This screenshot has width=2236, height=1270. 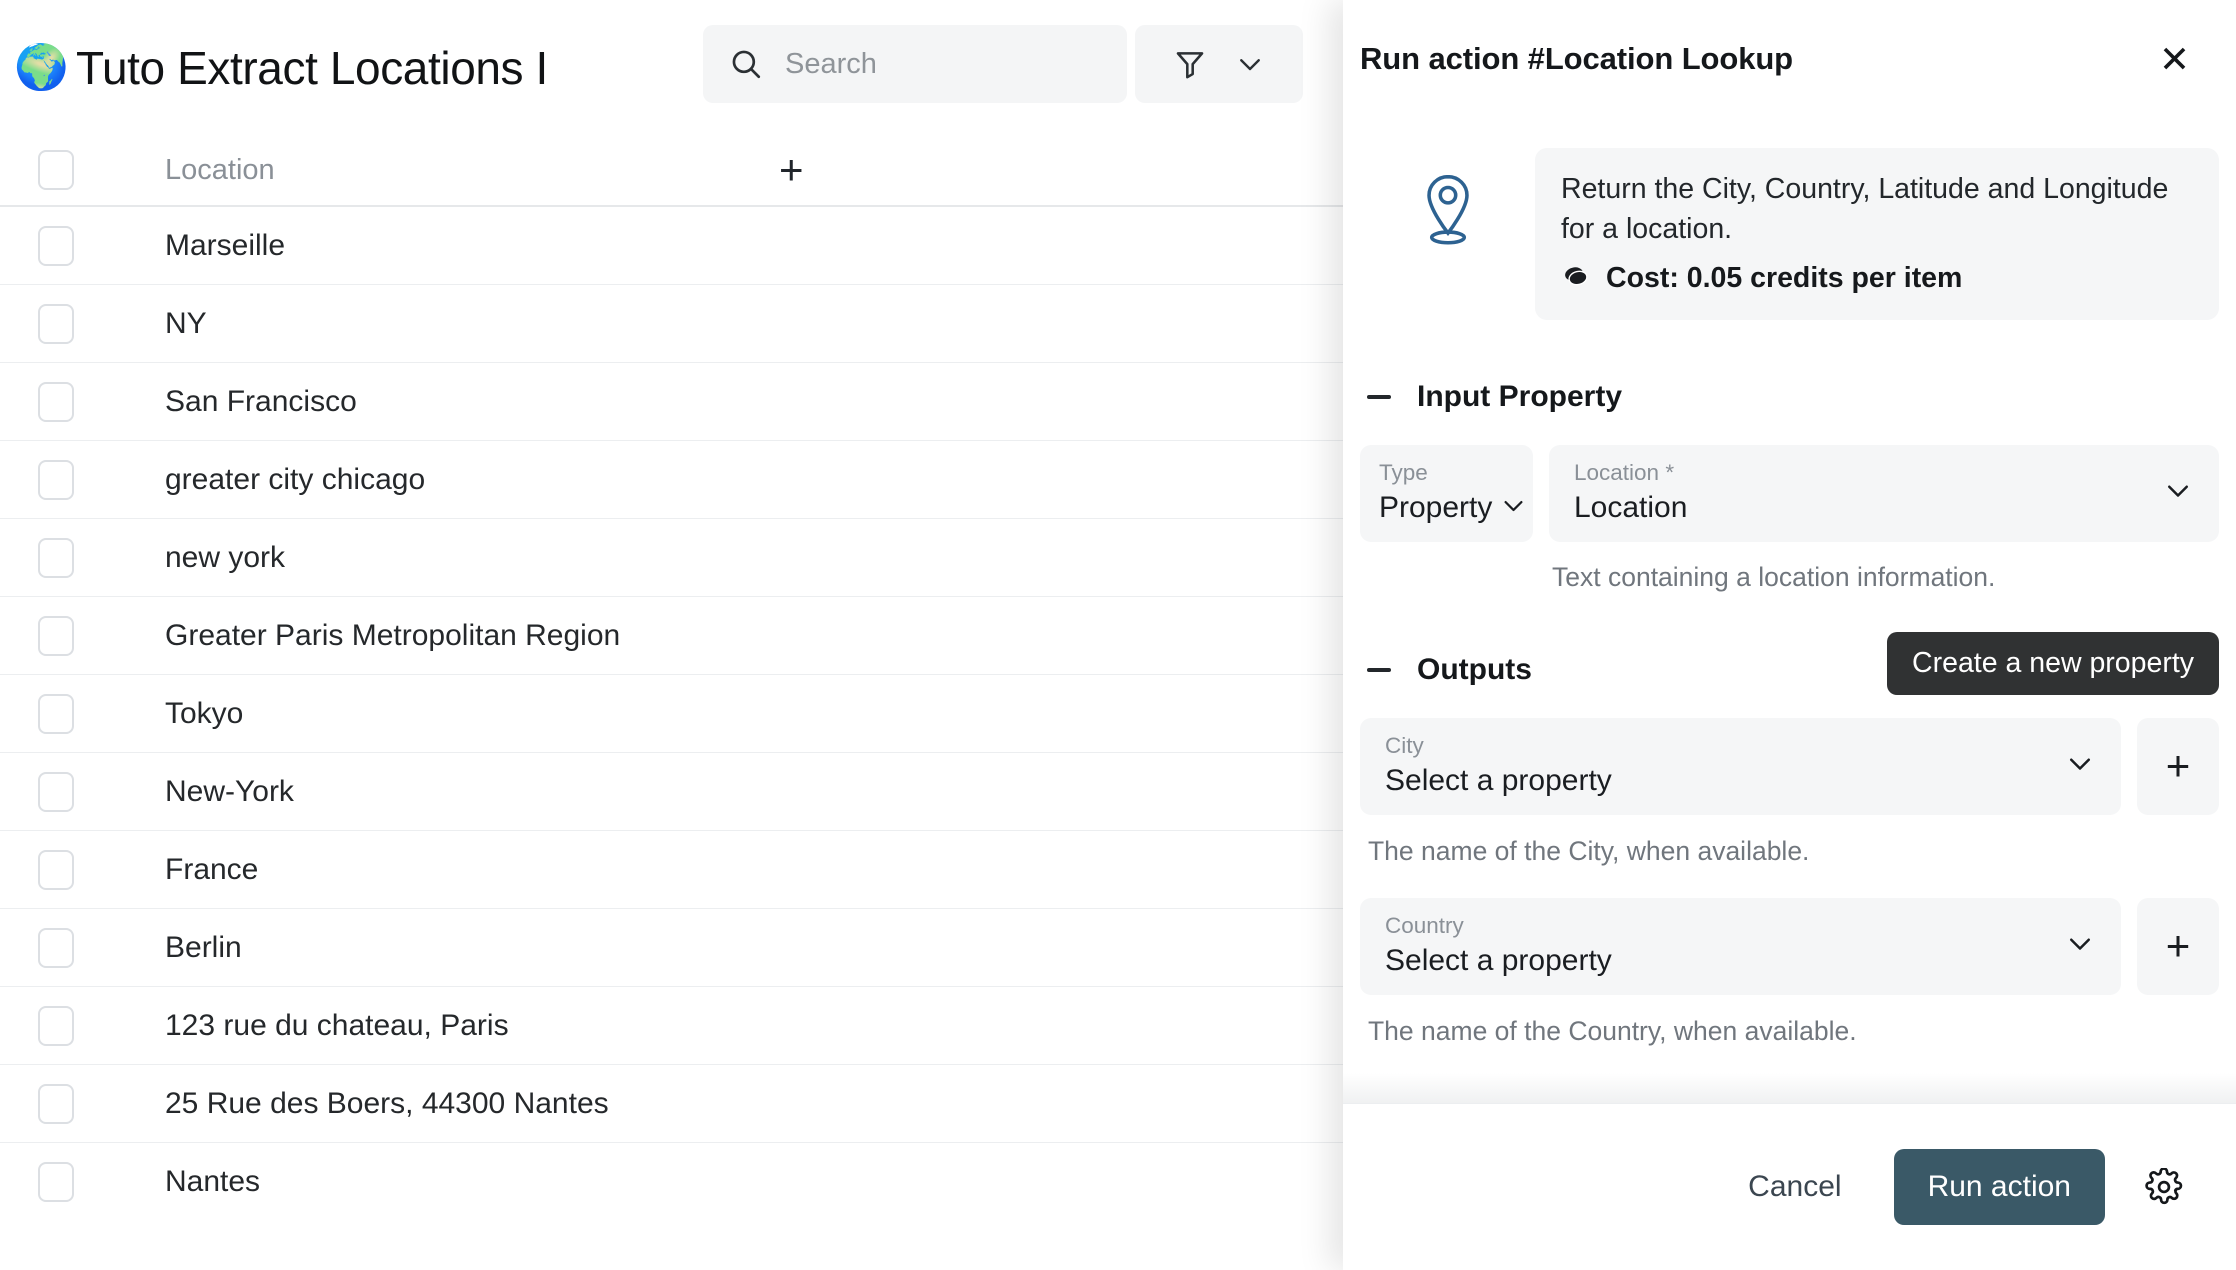 I want to click on type-value: Property, so click(x=1436, y=507).